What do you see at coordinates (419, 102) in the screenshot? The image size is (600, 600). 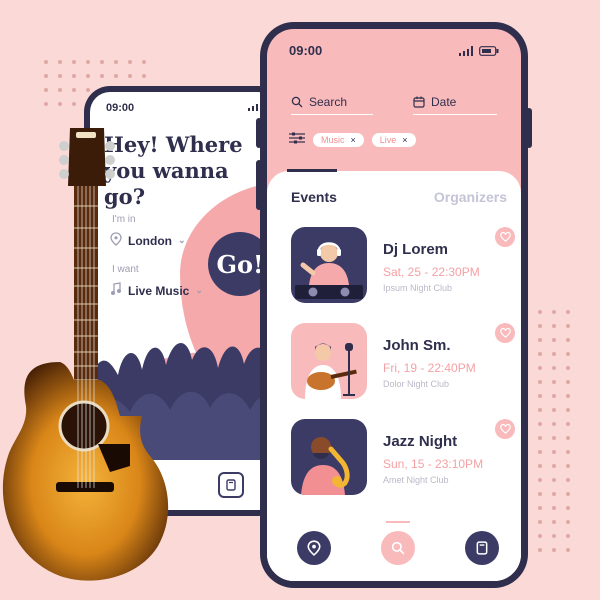 I see `calendar-icon` at bounding box center [419, 102].